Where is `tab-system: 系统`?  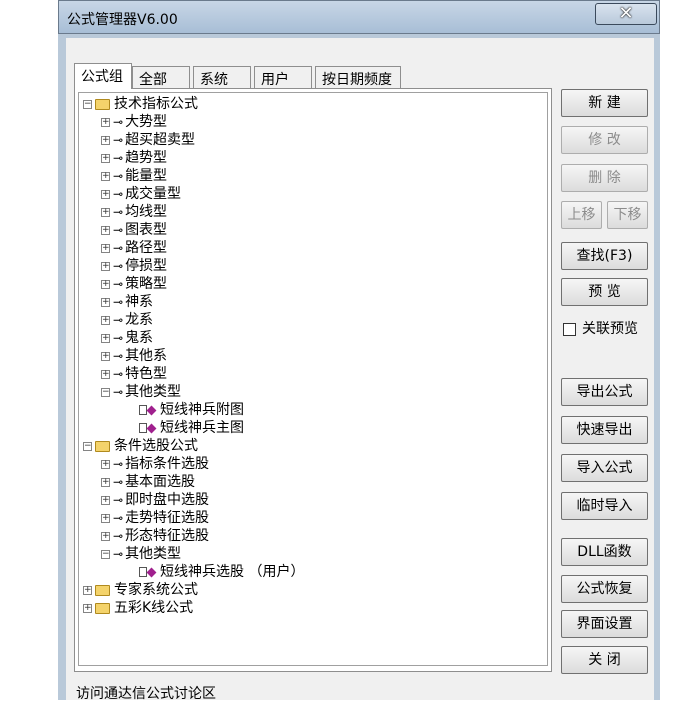
tab-system: 系统 is located at coordinates (222, 77).